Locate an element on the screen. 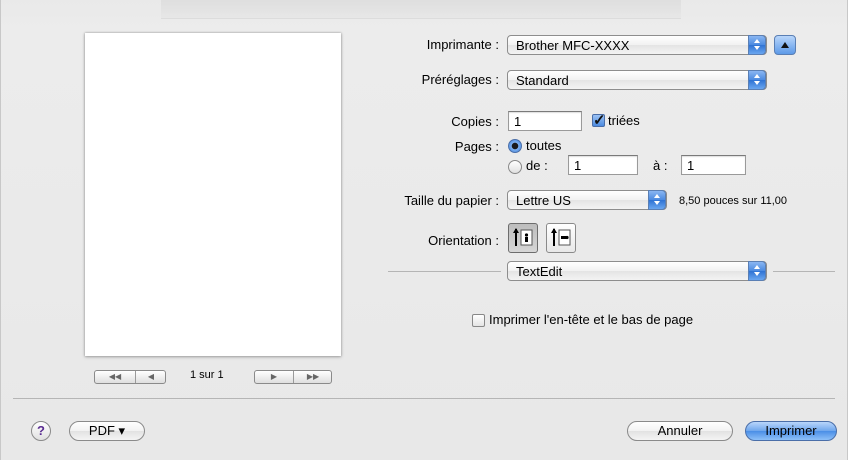  printer-value: Brother MFC-XXXX is located at coordinates (573, 45).